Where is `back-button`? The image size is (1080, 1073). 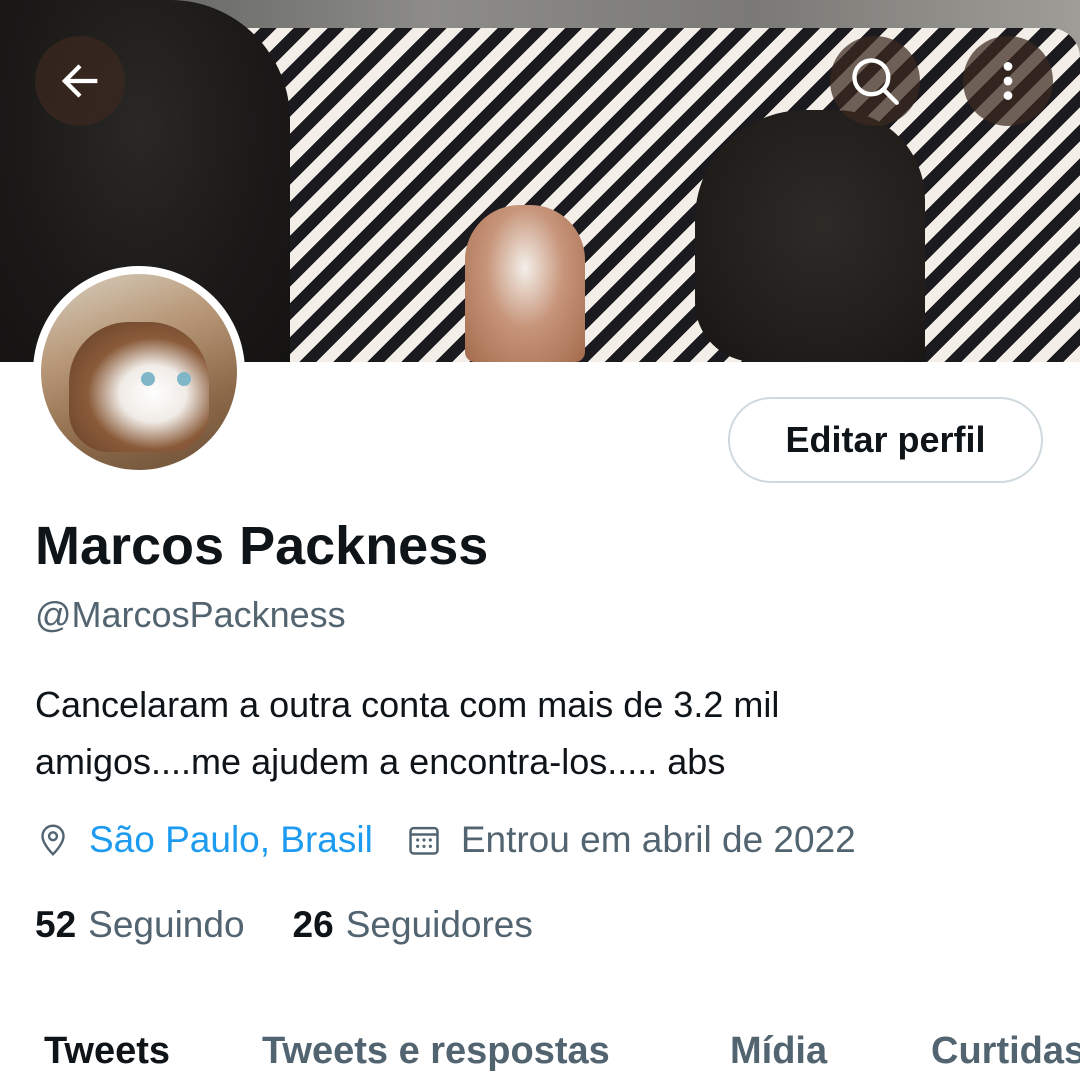
back-button is located at coordinates (80, 81).